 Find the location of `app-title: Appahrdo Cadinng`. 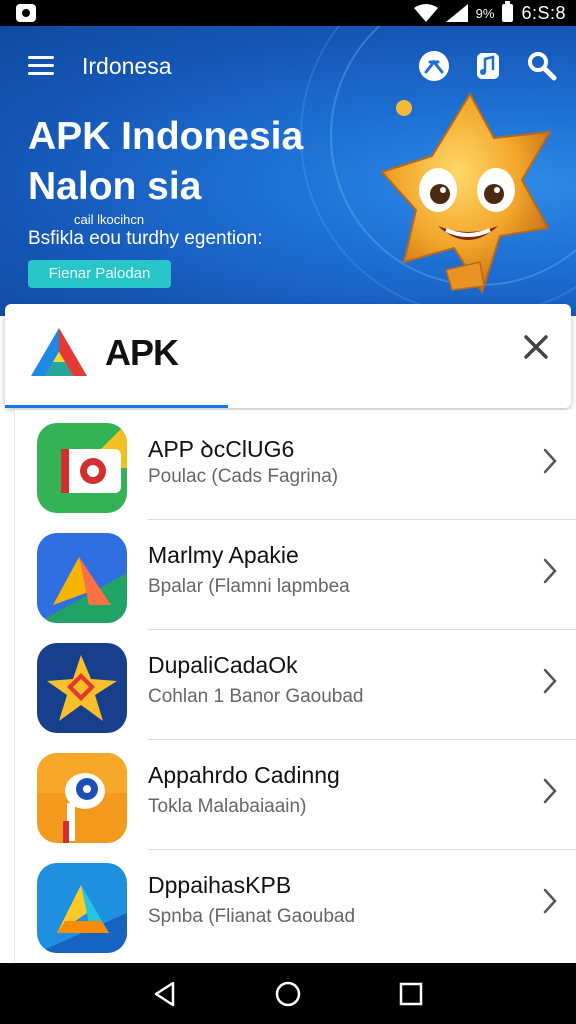

app-title: Appahrdo Cadinng is located at coordinates (244, 775).